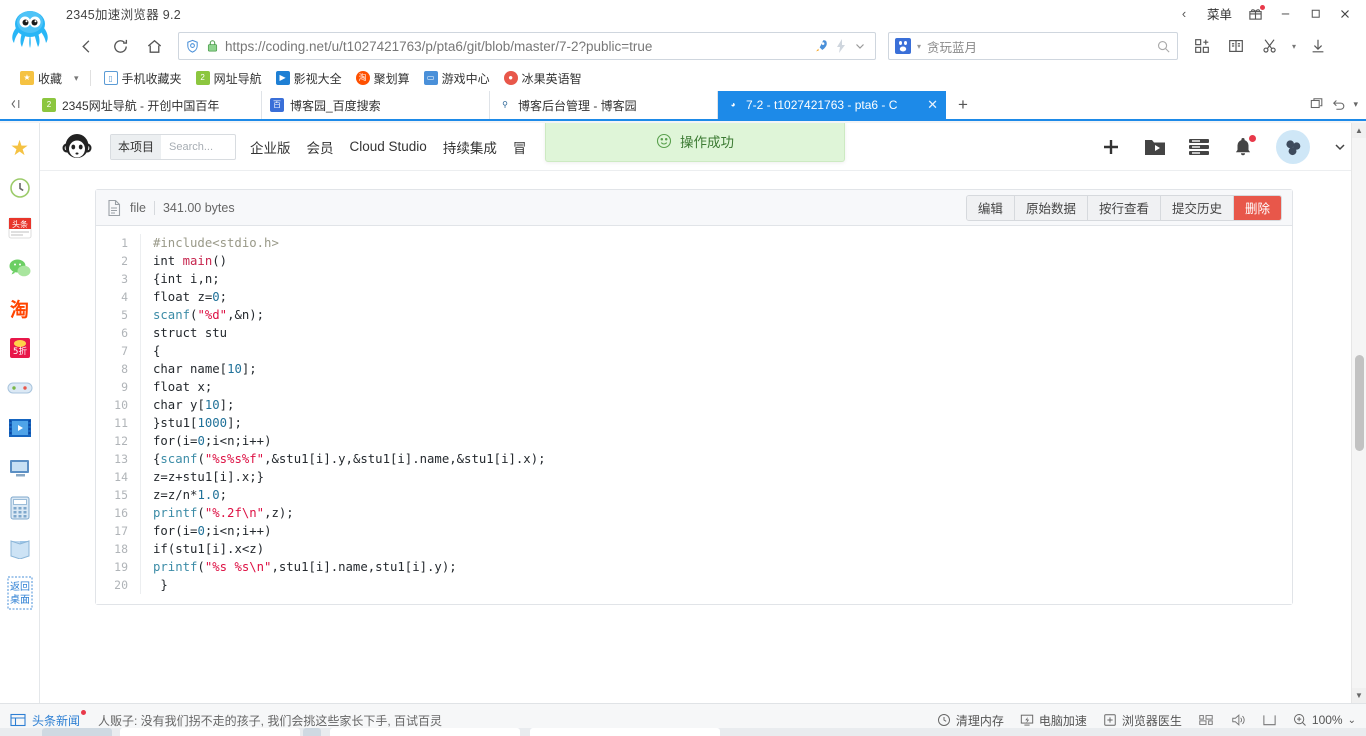 This screenshot has height=736, width=1366. What do you see at coordinates (903, 46) in the screenshot?
I see `baidu-paw-icon` at bounding box center [903, 46].